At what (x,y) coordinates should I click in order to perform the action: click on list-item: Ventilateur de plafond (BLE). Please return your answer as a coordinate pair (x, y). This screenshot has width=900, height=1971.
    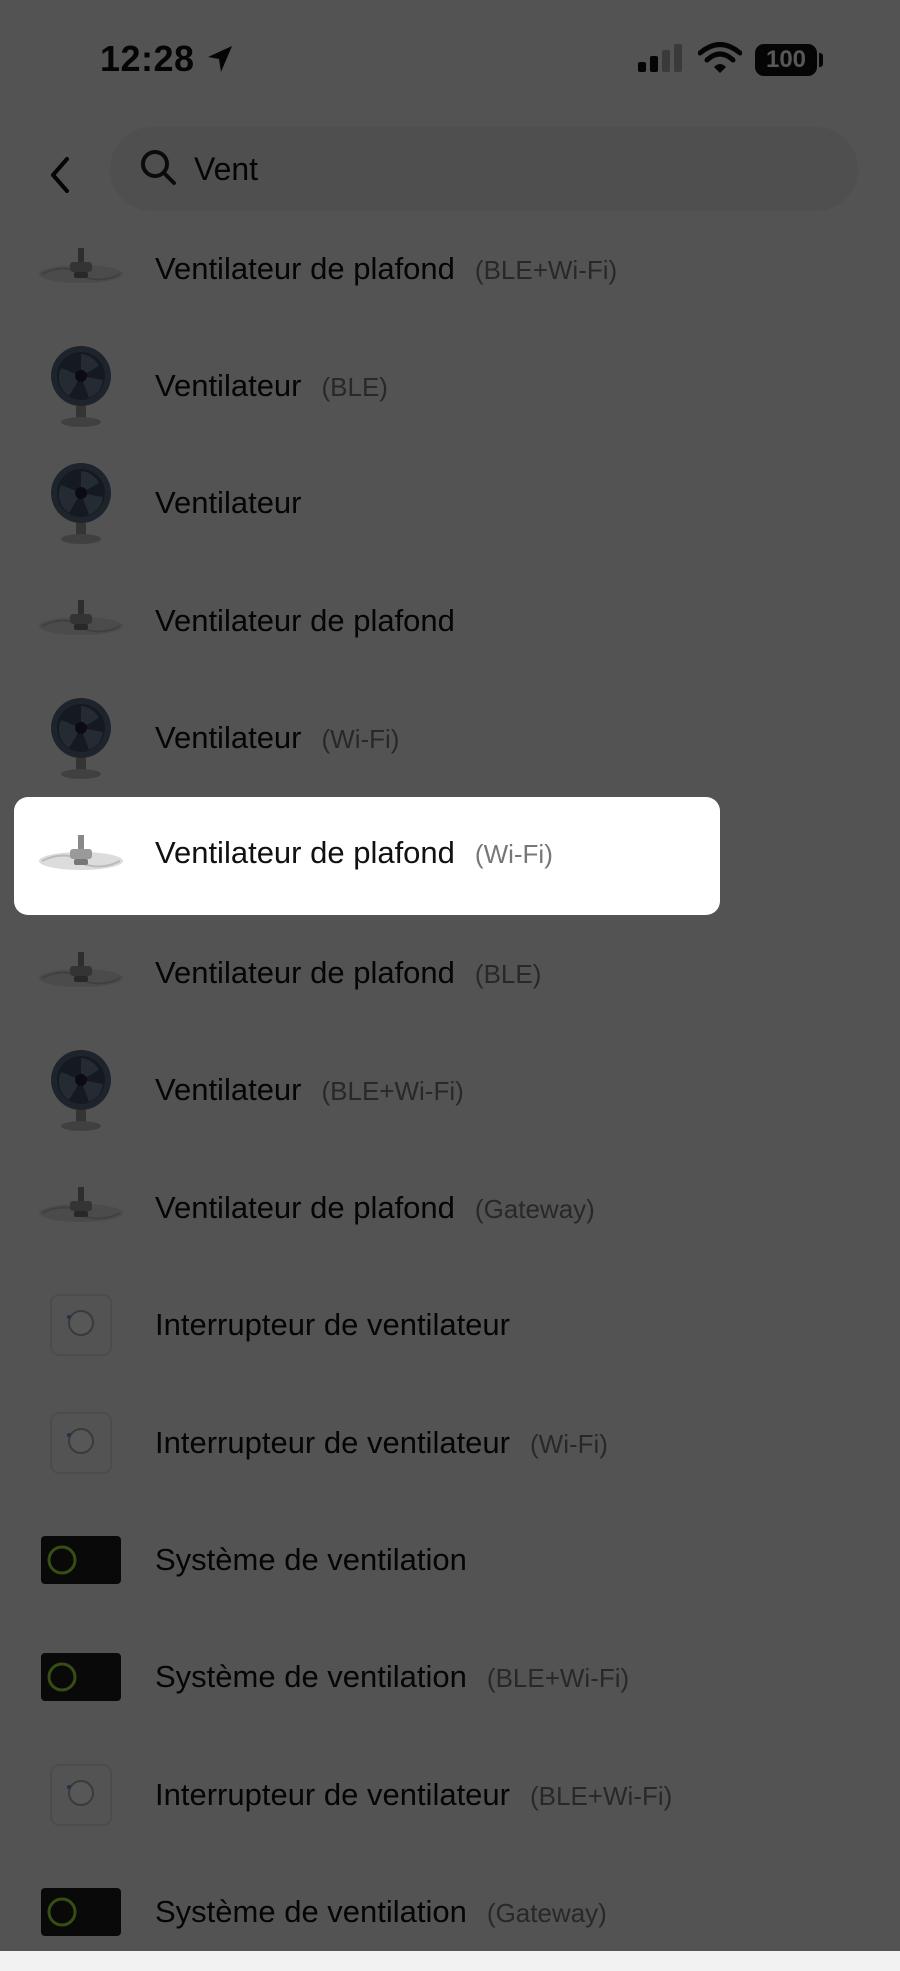
    Looking at the image, I should click on (450, 972).